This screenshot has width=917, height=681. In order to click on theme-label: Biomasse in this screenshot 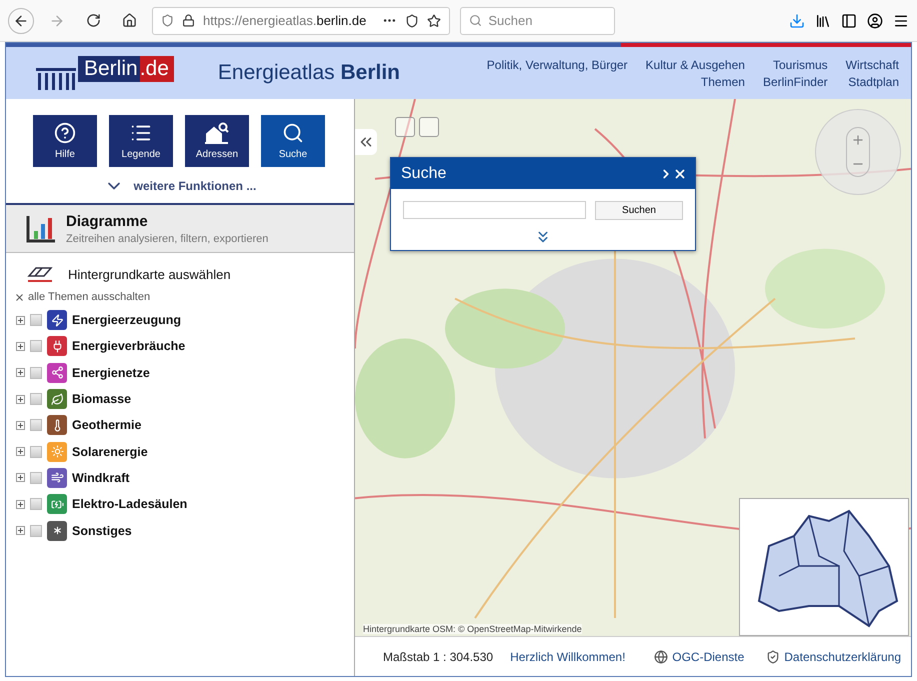, I will do `click(102, 399)`.